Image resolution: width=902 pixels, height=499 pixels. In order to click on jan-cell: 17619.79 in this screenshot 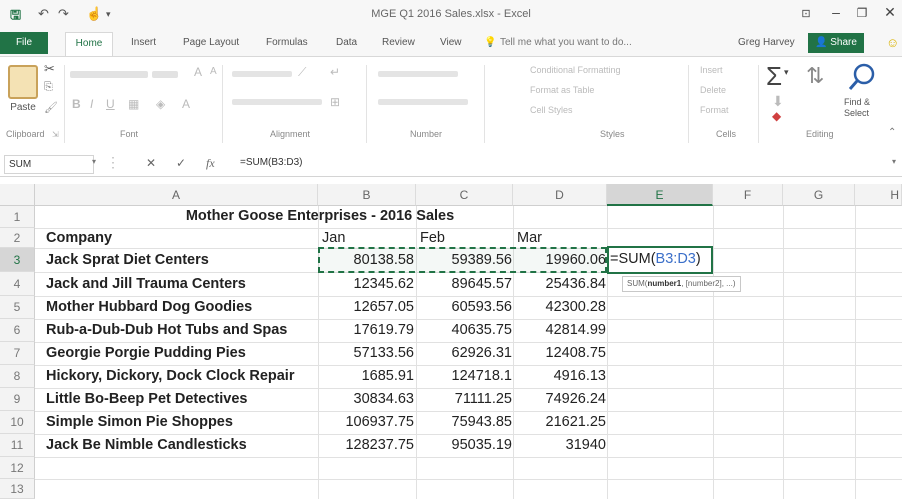, I will do `click(366, 330)`.